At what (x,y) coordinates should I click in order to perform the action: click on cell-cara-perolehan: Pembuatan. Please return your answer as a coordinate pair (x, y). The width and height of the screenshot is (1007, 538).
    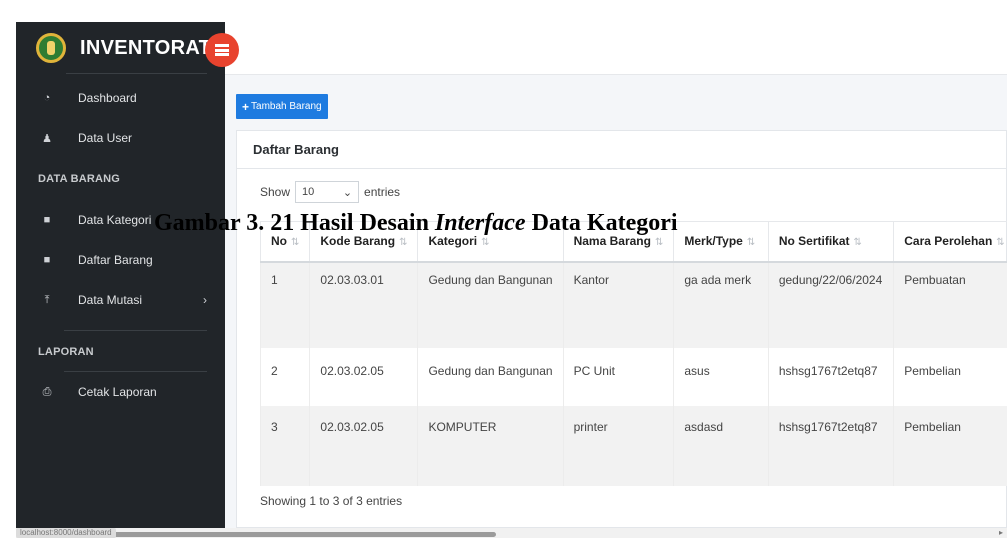
    Looking at the image, I should click on (950, 304).